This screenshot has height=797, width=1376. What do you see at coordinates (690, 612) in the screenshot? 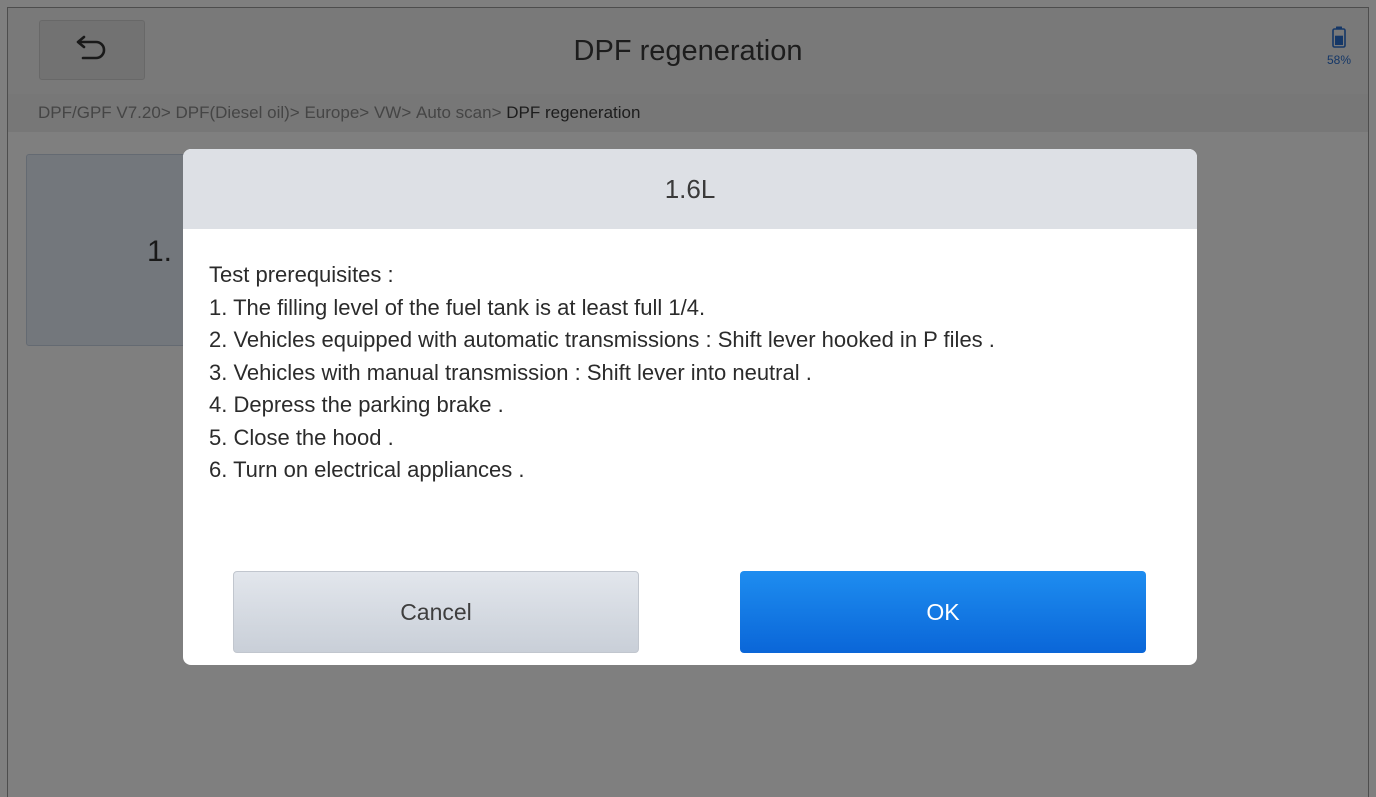
I see `dialog-actions: Cancel OK` at bounding box center [690, 612].